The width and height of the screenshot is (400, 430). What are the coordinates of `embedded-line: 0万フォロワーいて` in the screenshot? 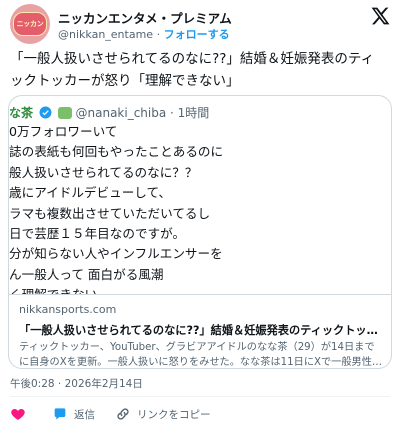 It's located at (63, 131).